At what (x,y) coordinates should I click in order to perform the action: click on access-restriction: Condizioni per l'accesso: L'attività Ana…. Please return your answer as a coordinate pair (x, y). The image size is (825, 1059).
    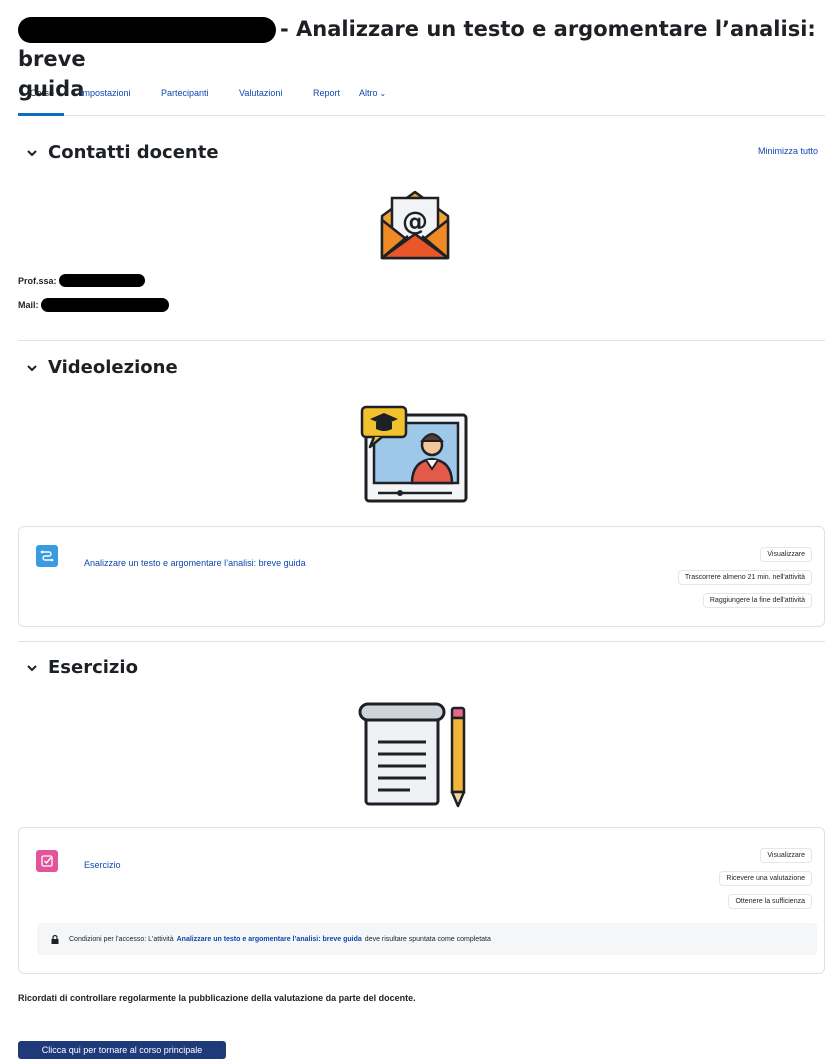
    Looking at the image, I should click on (427, 939).